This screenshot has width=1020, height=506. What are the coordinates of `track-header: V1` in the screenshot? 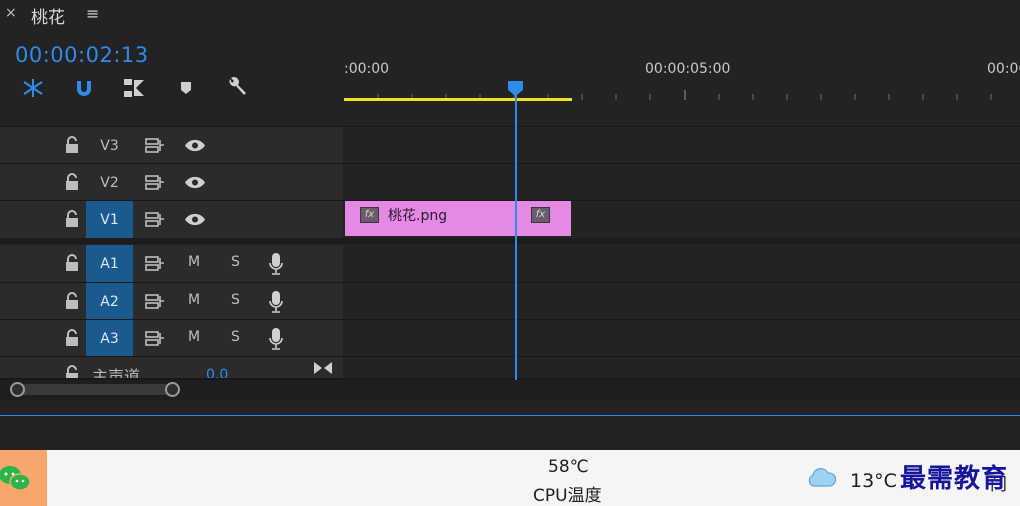 It's located at (171, 219).